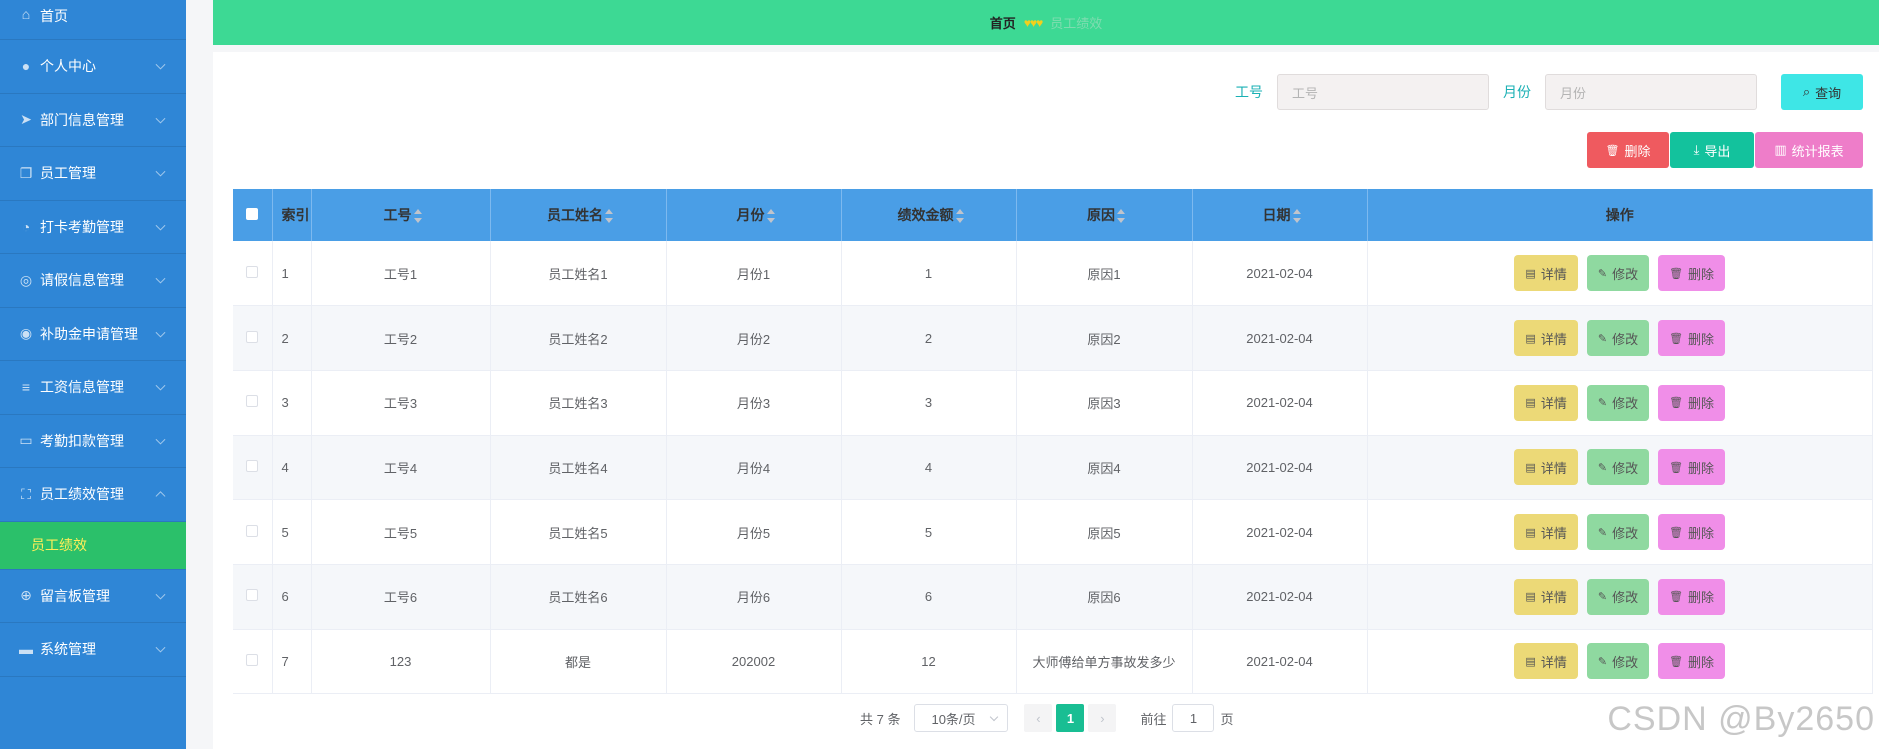  What do you see at coordinates (1625, 339) in the screenshot?
I see `edit-label: 修改` at bounding box center [1625, 339].